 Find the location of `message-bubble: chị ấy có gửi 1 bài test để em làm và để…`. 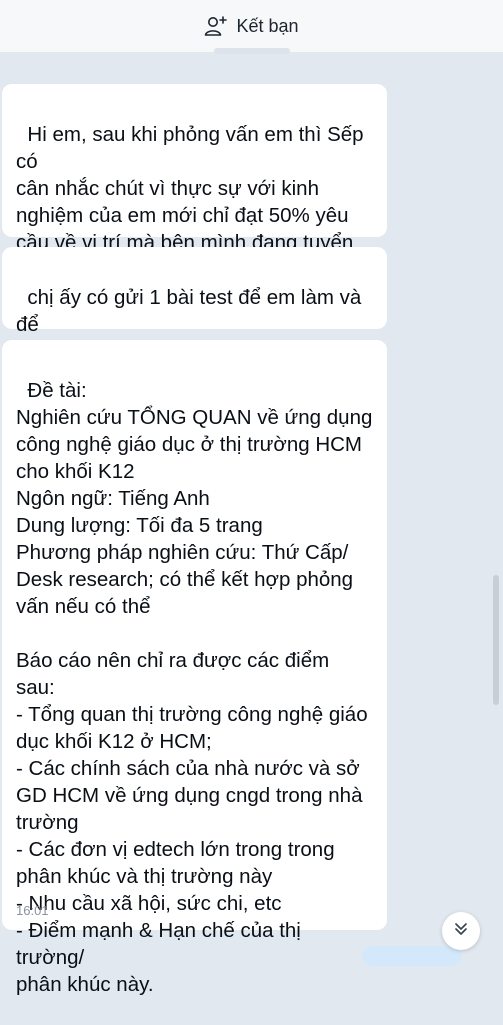

message-bubble: chị ấy có gửi 1 bài test để em làm và để… is located at coordinates (194, 305).